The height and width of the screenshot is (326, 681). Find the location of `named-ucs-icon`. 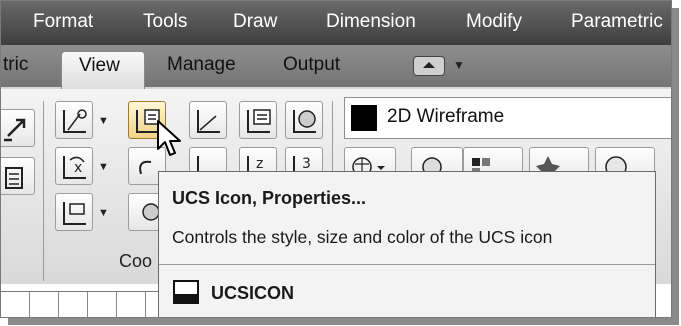

named-ucs-icon is located at coordinates (259, 121).